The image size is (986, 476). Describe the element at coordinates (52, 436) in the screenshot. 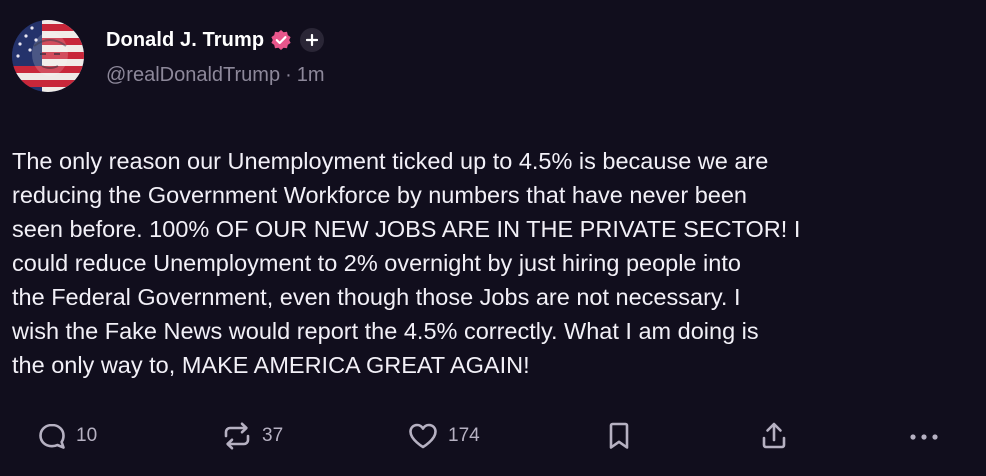

I see `reply-icon` at that location.